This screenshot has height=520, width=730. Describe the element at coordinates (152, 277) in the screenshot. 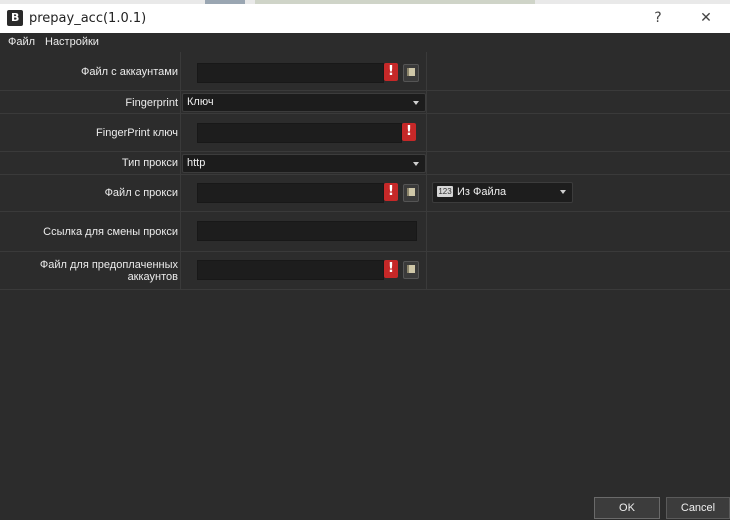

I see `prepaid-file-label-line2: аккаунтов` at that location.